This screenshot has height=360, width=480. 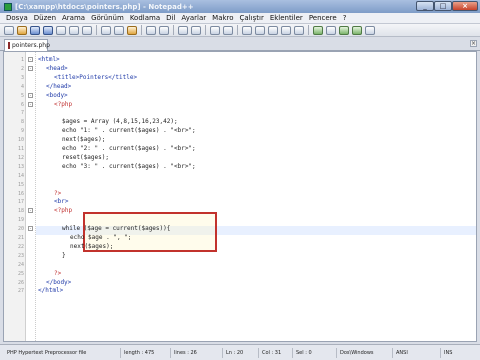 I want to click on line-number: 1, so click(x=22, y=60).